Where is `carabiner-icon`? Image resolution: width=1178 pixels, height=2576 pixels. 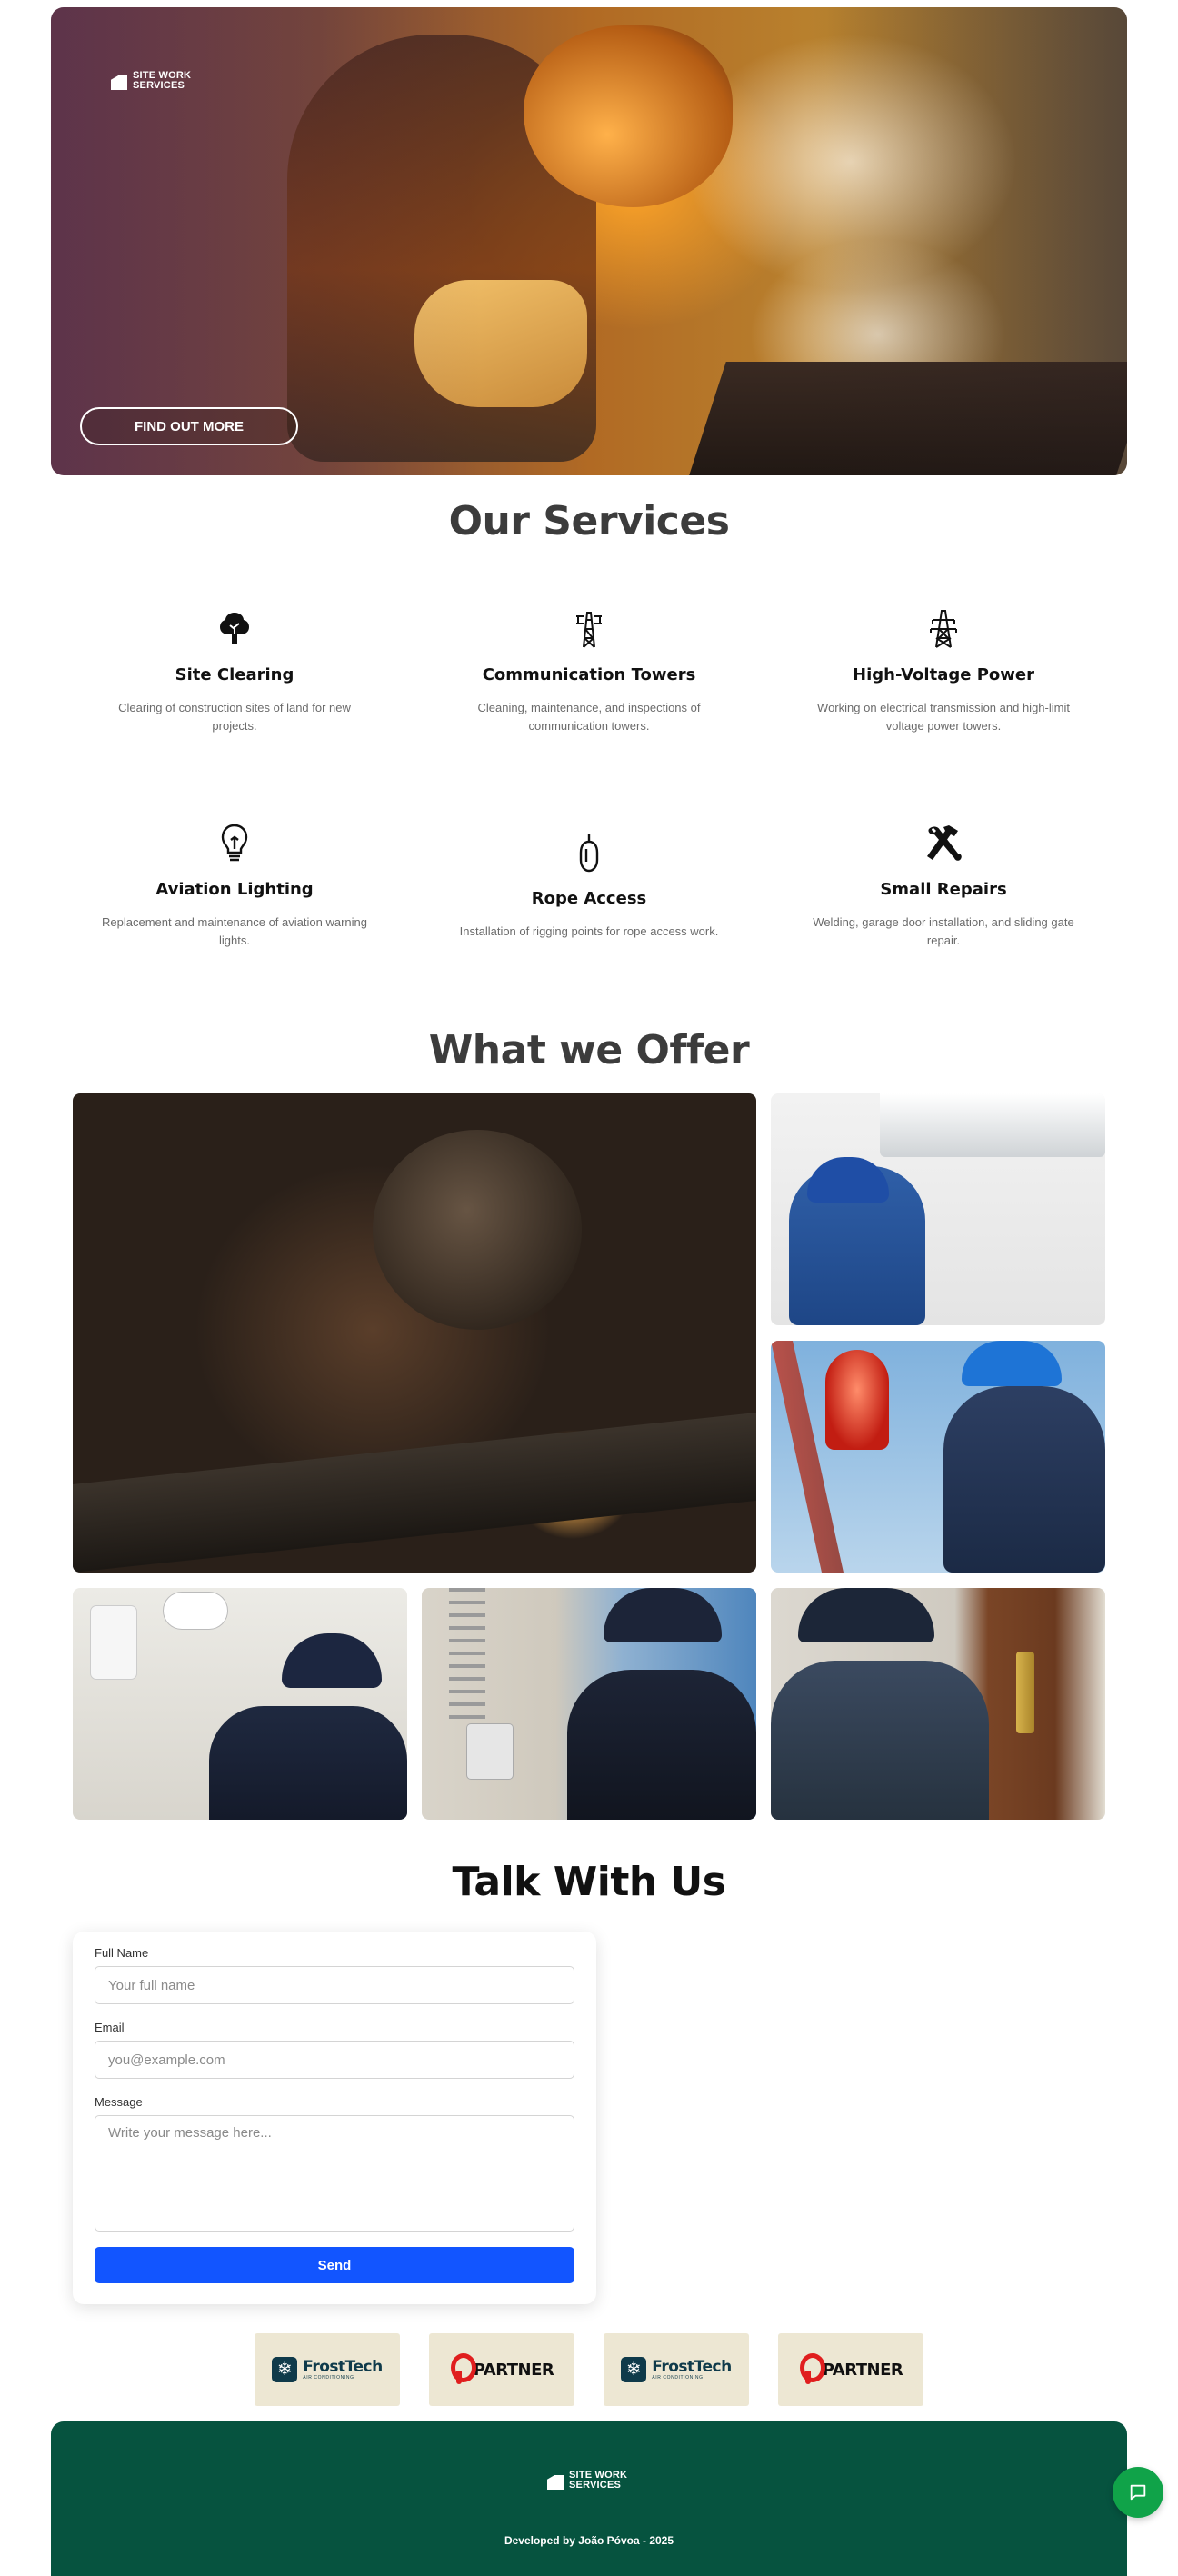
carabiner-icon is located at coordinates (589, 853).